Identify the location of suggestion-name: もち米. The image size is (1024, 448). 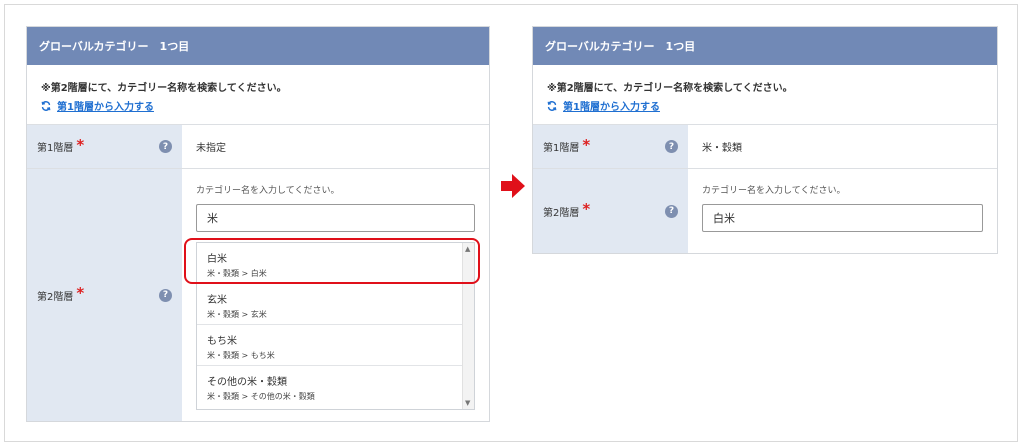
(222, 341).